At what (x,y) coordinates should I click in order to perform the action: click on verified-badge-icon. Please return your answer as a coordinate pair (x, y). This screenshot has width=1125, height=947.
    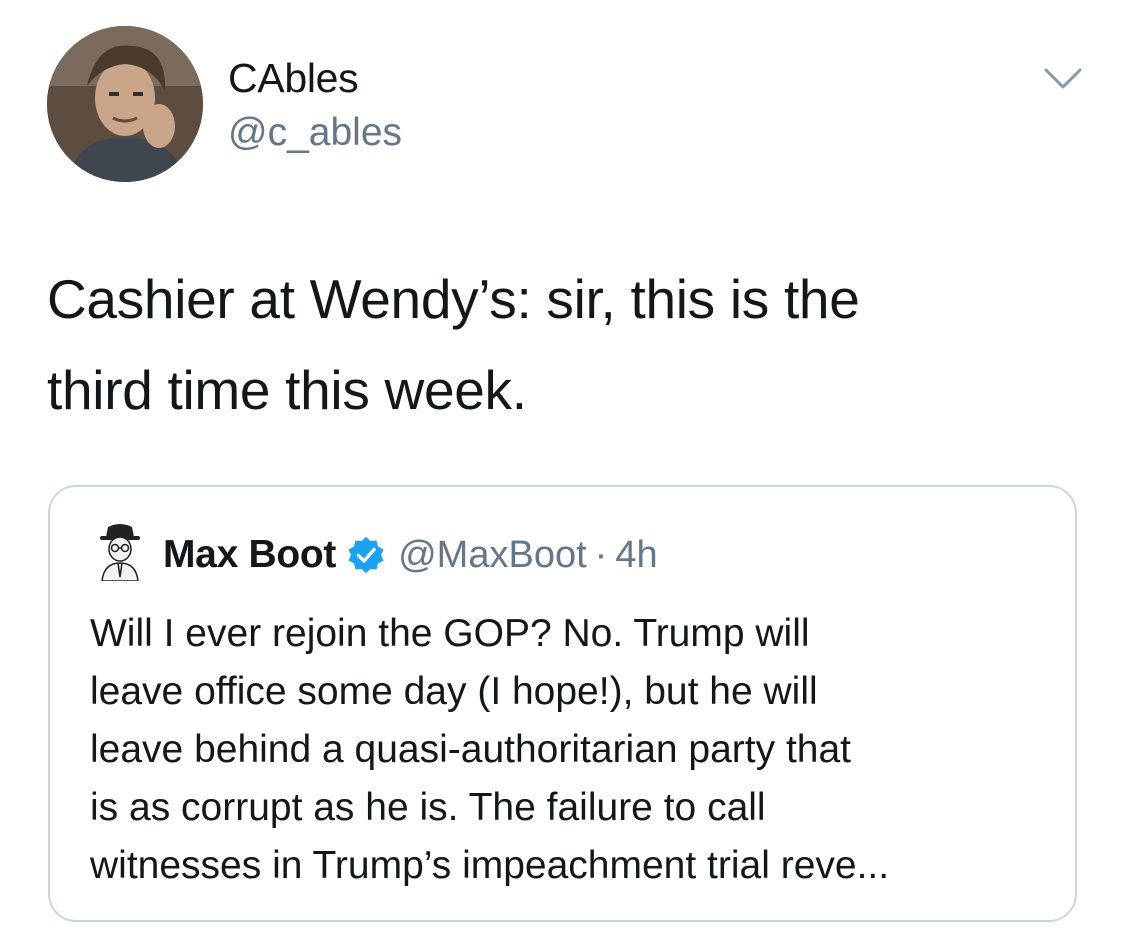
    Looking at the image, I should click on (366, 555).